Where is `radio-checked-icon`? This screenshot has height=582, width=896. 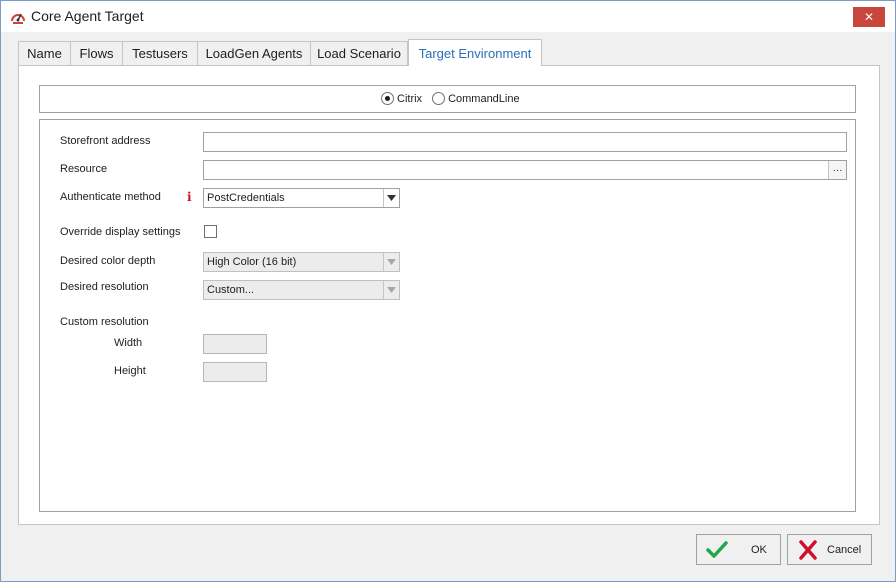 radio-checked-icon is located at coordinates (387, 98).